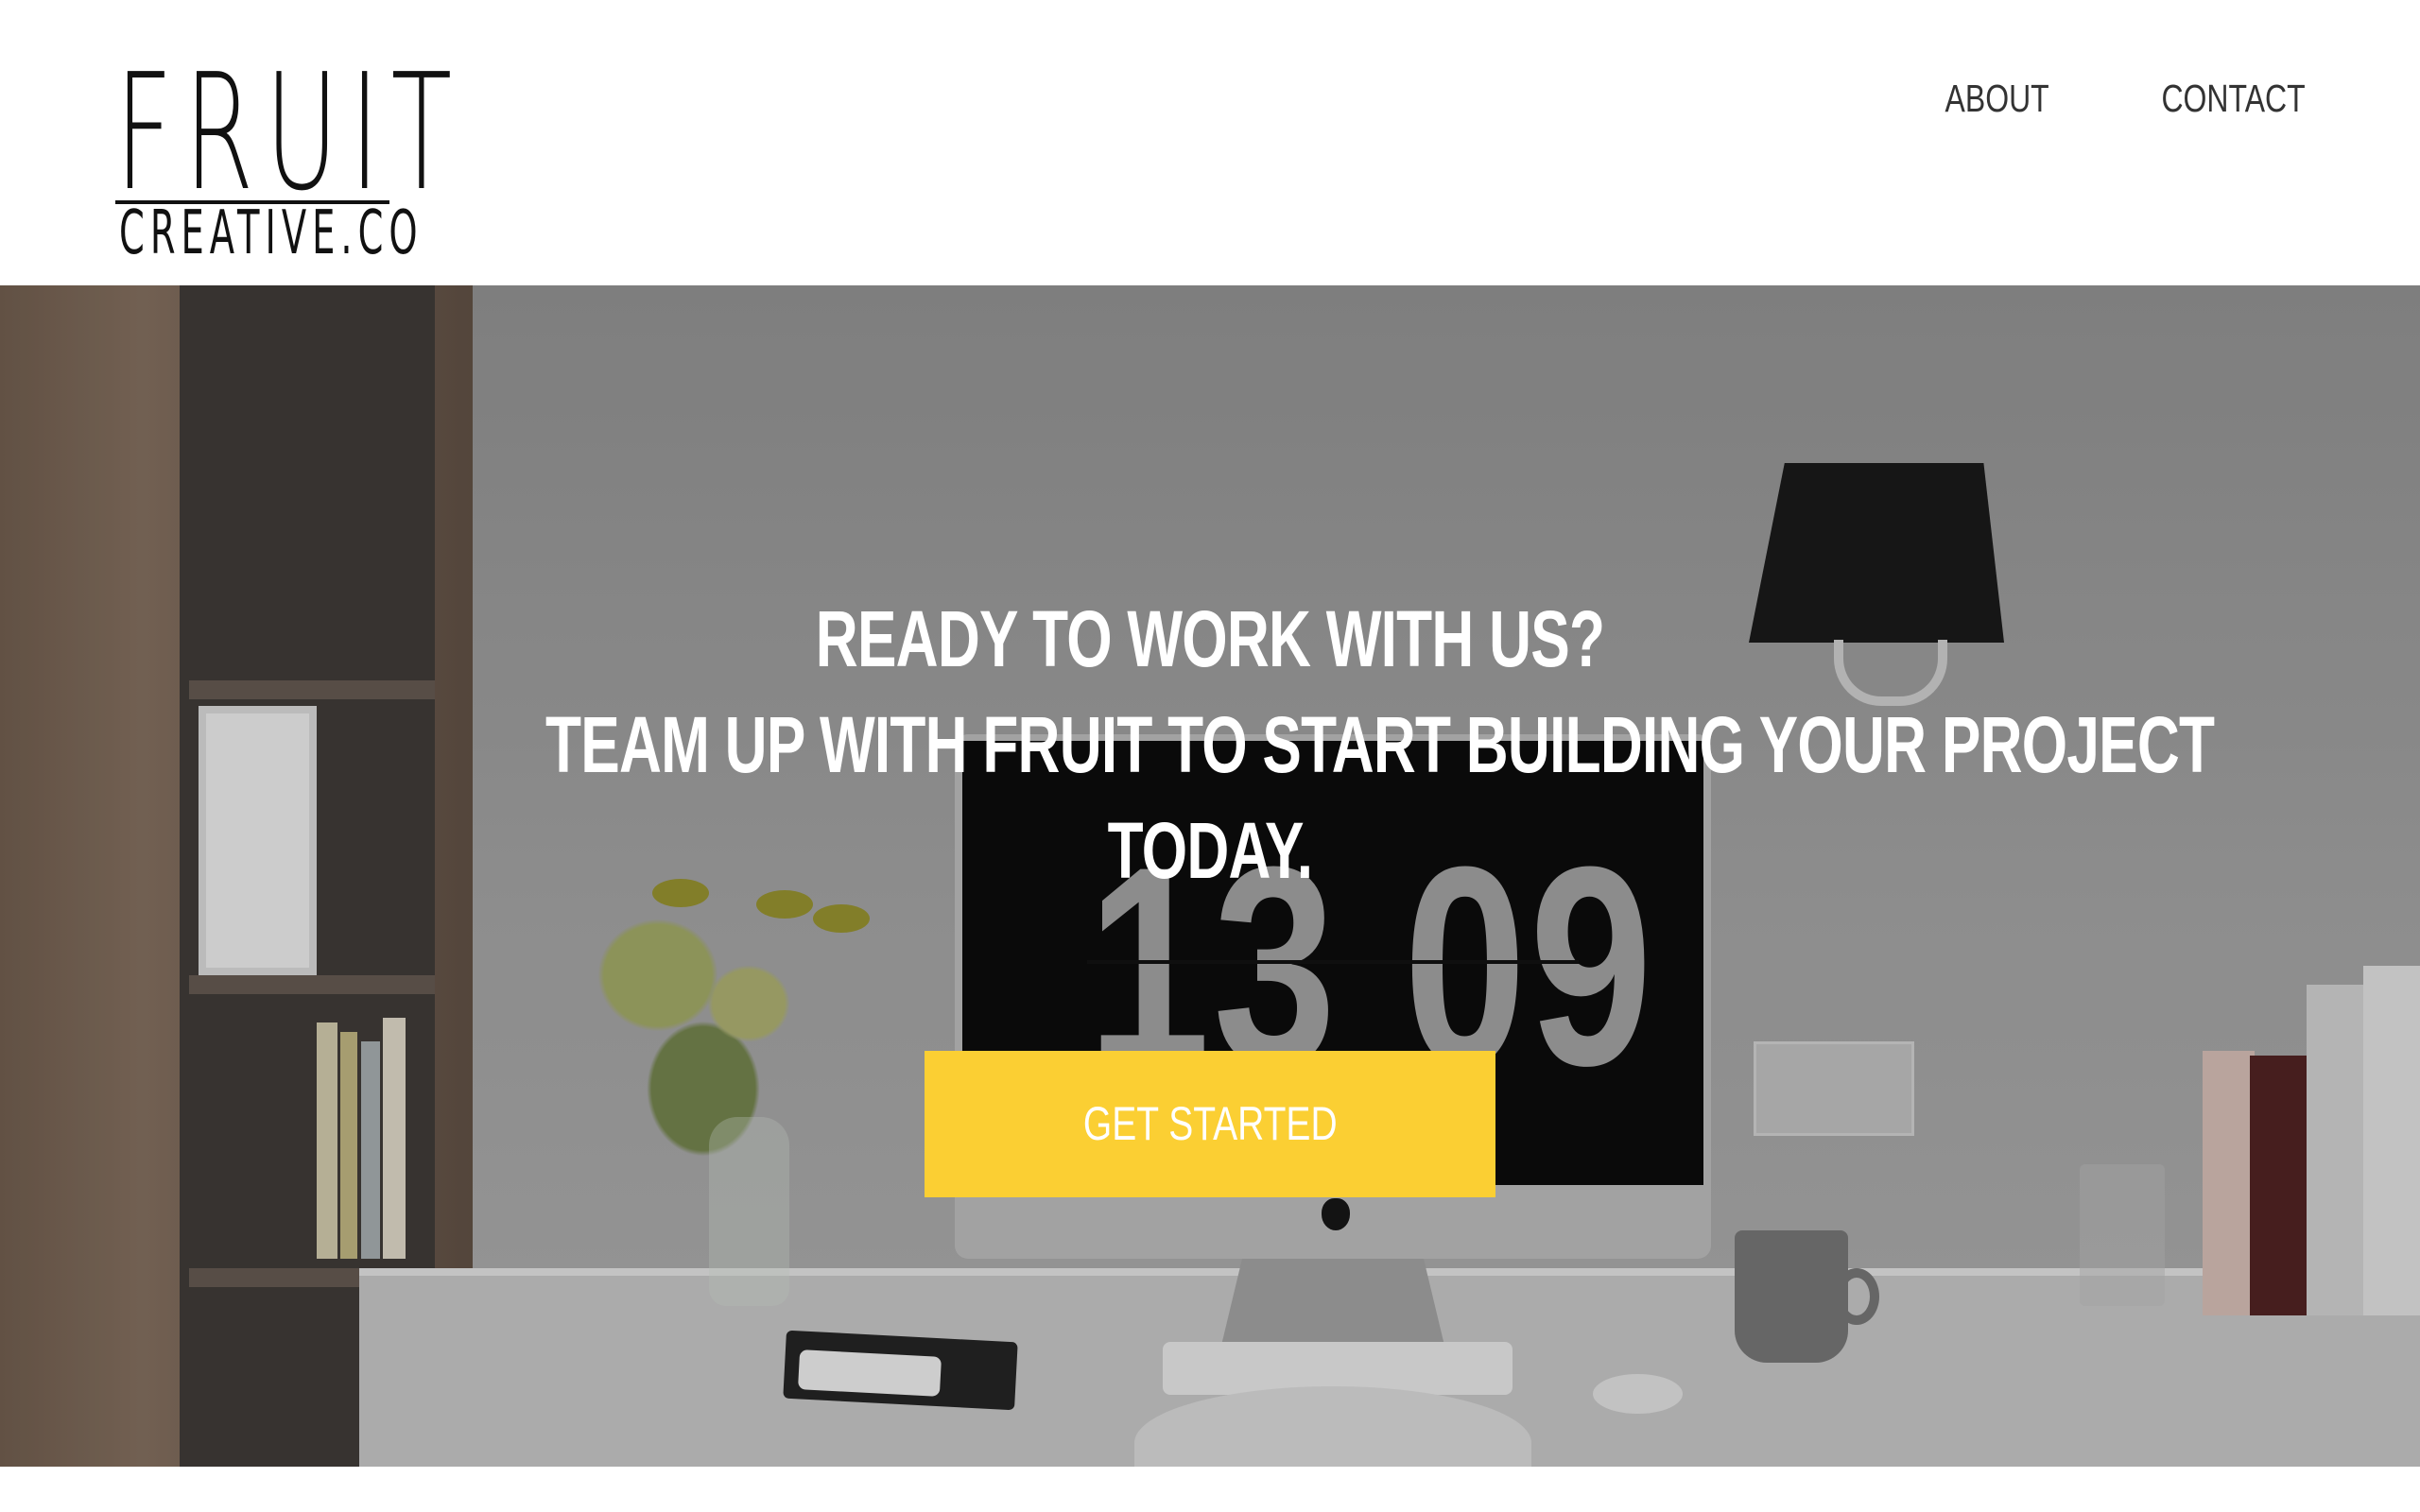  I want to click on logo-wordmark-bottom: CREATIVE.CO, so click(271, 233).